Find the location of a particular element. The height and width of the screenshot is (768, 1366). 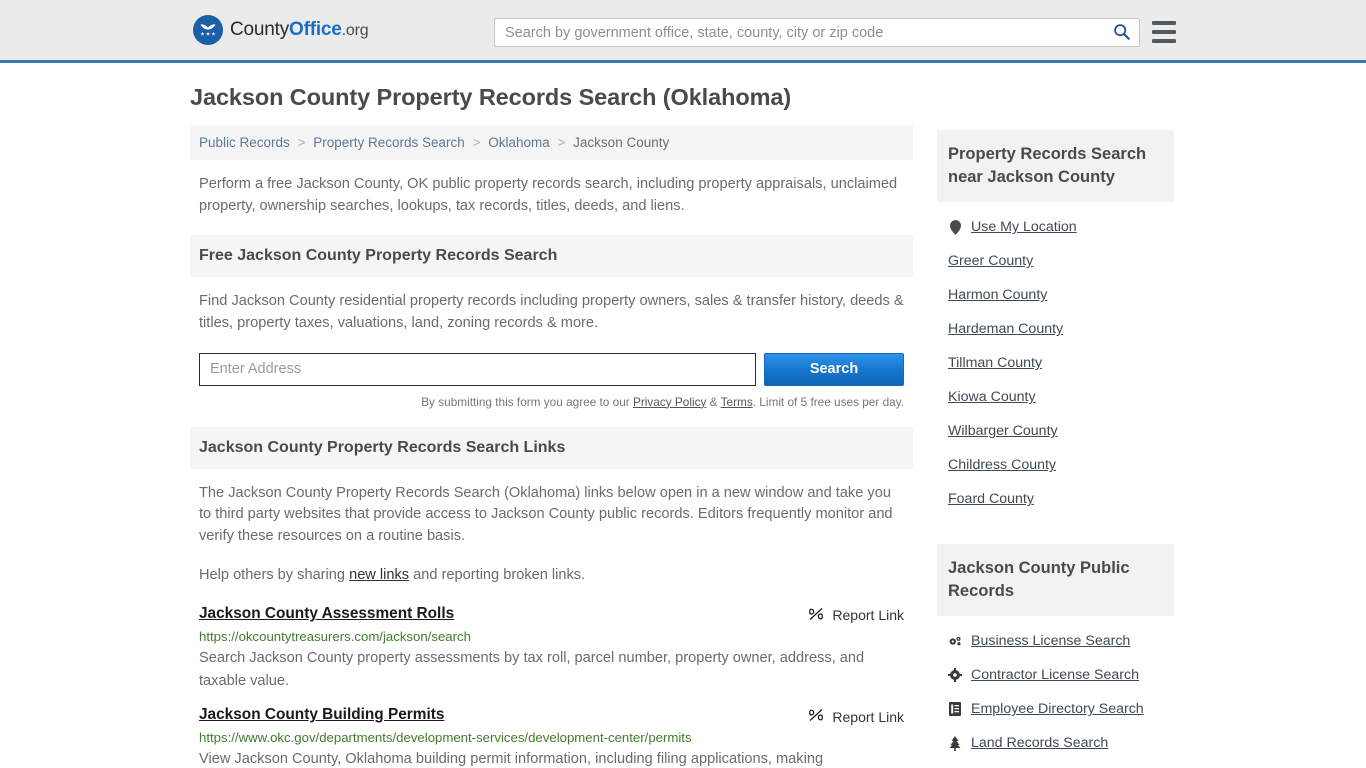

sidebar-link-label: Wilbarger County is located at coordinates (1003, 431).